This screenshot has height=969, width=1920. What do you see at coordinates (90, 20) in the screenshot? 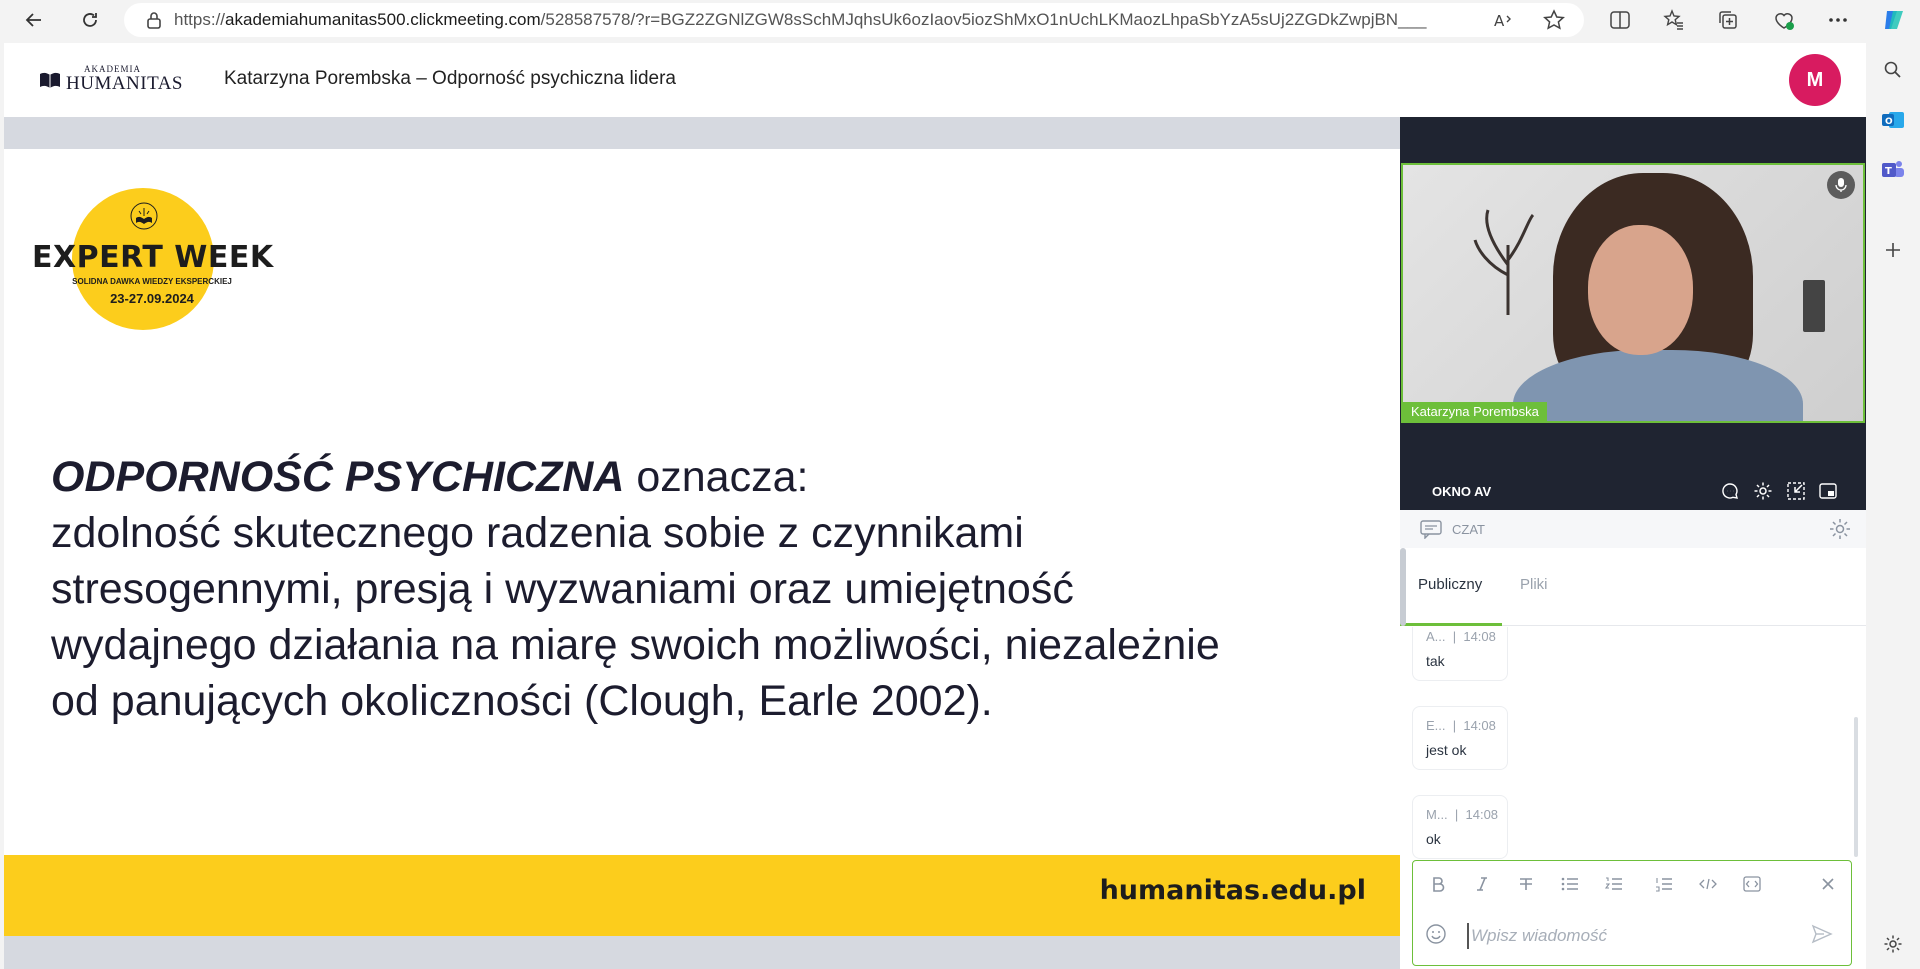
I see `refresh-icon` at bounding box center [90, 20].